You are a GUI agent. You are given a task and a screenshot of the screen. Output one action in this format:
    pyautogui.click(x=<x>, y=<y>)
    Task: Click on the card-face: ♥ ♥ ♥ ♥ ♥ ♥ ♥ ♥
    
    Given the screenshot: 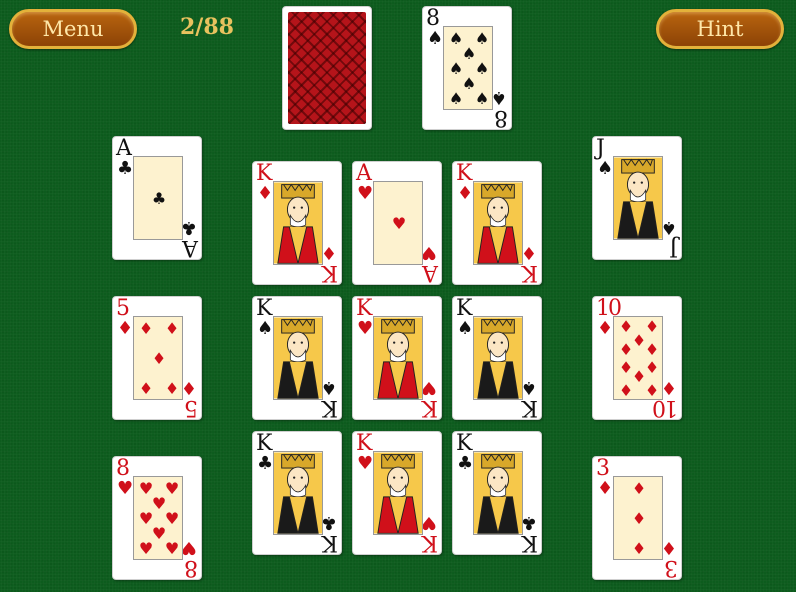 What is the action you would take?
    pyautogui.click(x=158, y=518)
    